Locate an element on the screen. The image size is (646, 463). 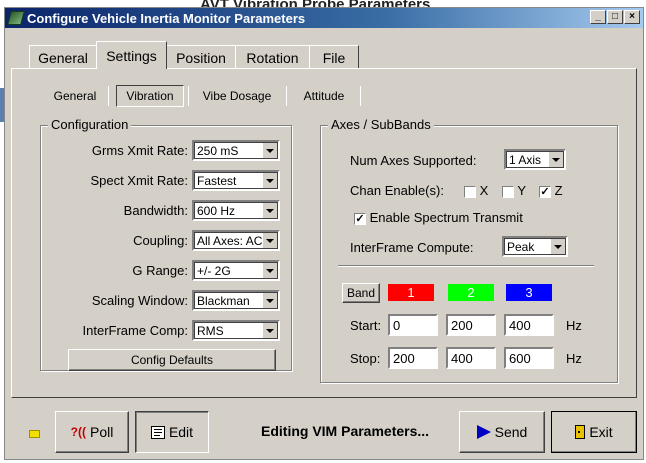
subtab-attitude: Attitude is located at coordinates (324, 96).